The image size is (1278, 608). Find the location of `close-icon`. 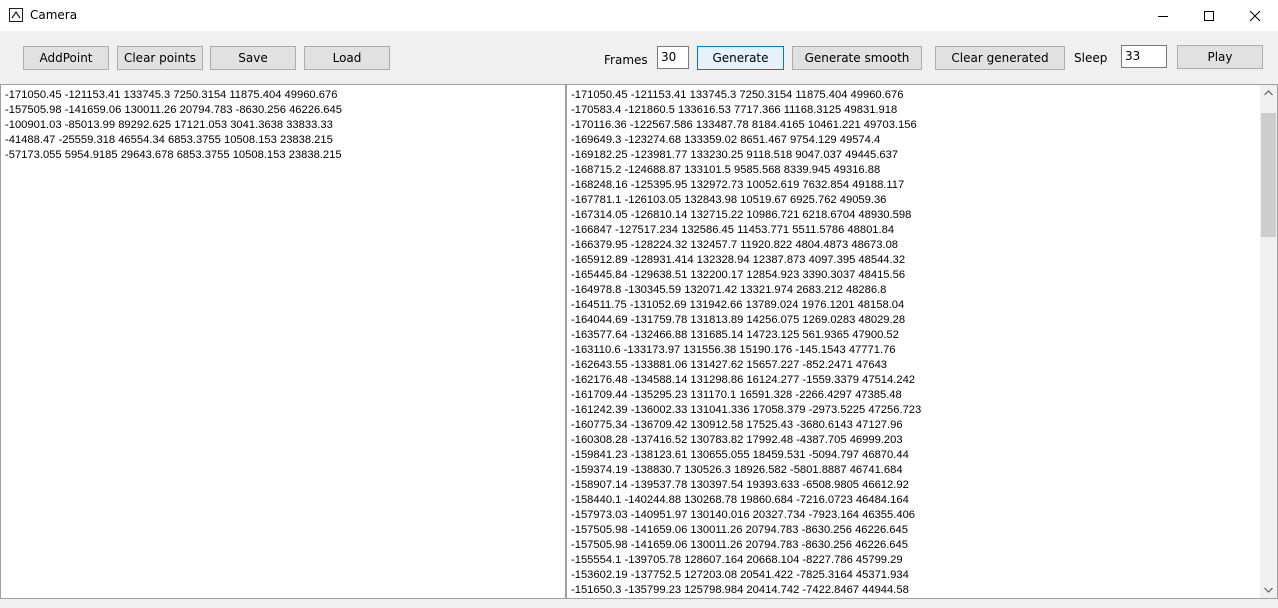

close-icon is located at coordinates (1255, 16).